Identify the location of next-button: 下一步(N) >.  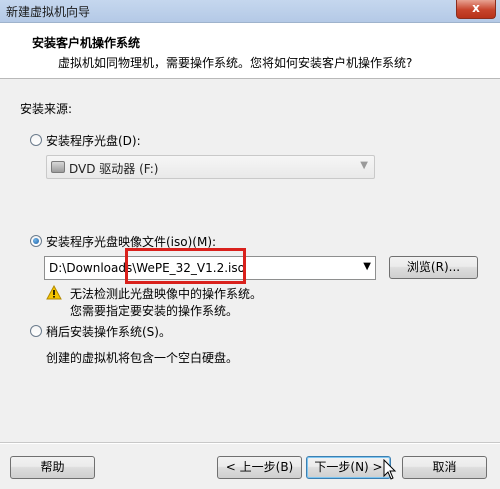
(348, 467).